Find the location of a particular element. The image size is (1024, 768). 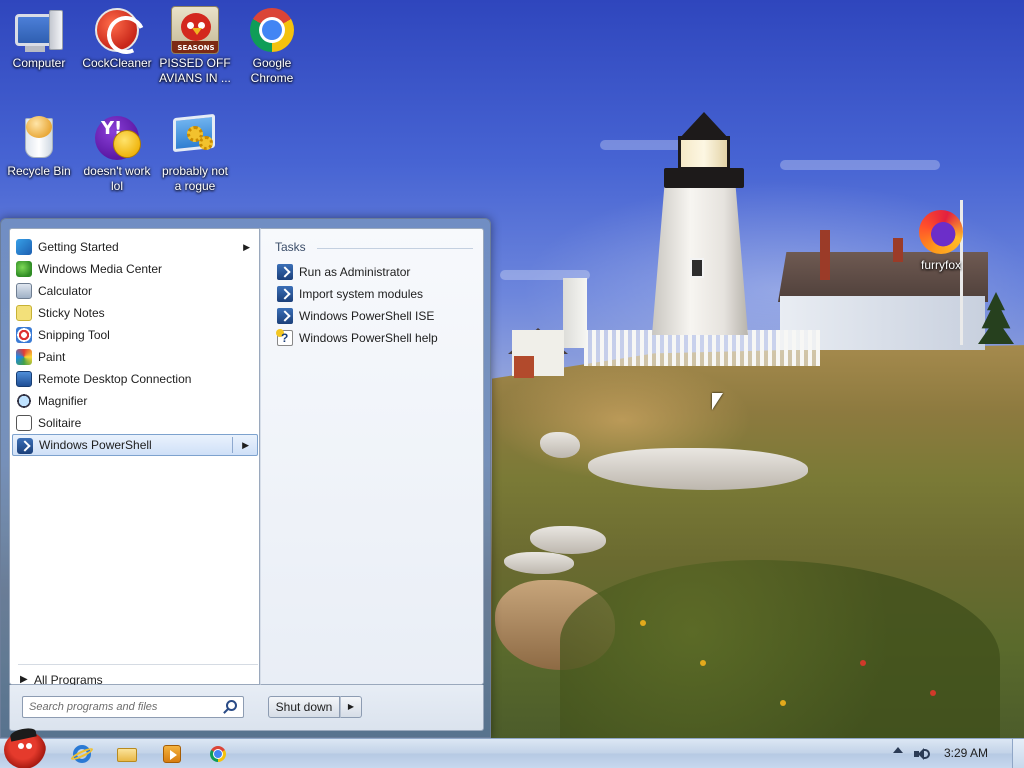

taskbar-media-player is located at coordinates (172, 754).